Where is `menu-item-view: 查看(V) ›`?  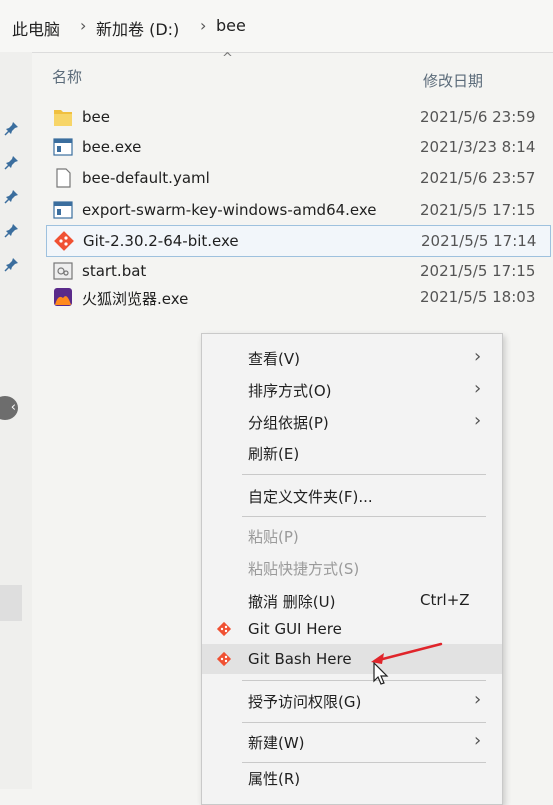 menu-item-view: 查看(V) › is located at coordinates (352, 357).